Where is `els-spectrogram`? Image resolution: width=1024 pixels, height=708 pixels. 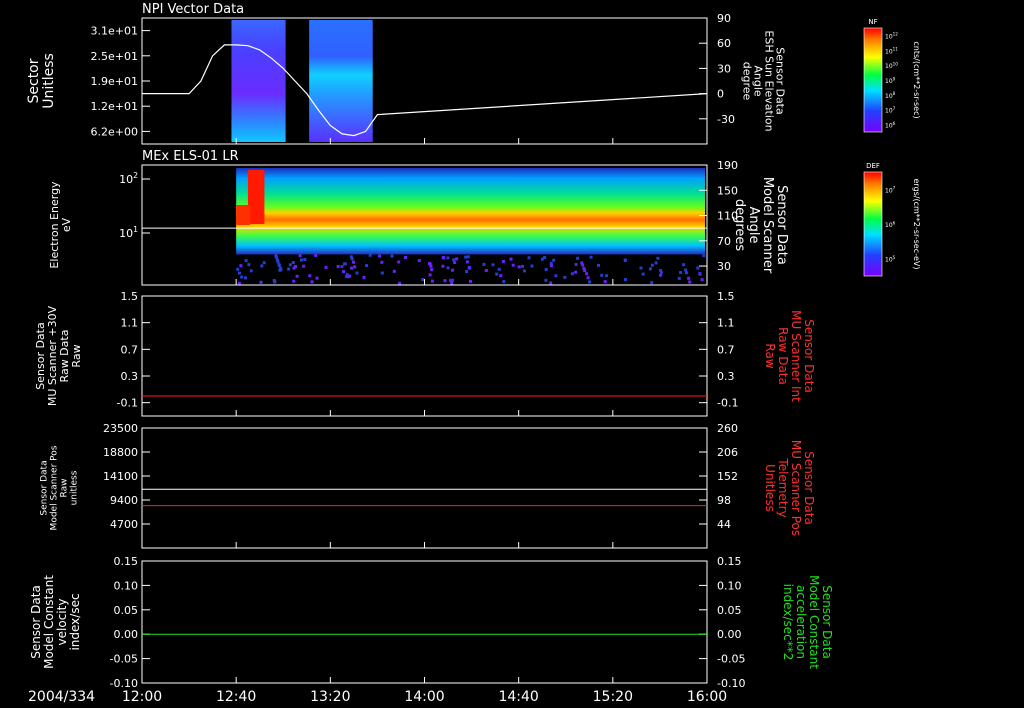
els-spectrogram is located at coordinates (471, 226).